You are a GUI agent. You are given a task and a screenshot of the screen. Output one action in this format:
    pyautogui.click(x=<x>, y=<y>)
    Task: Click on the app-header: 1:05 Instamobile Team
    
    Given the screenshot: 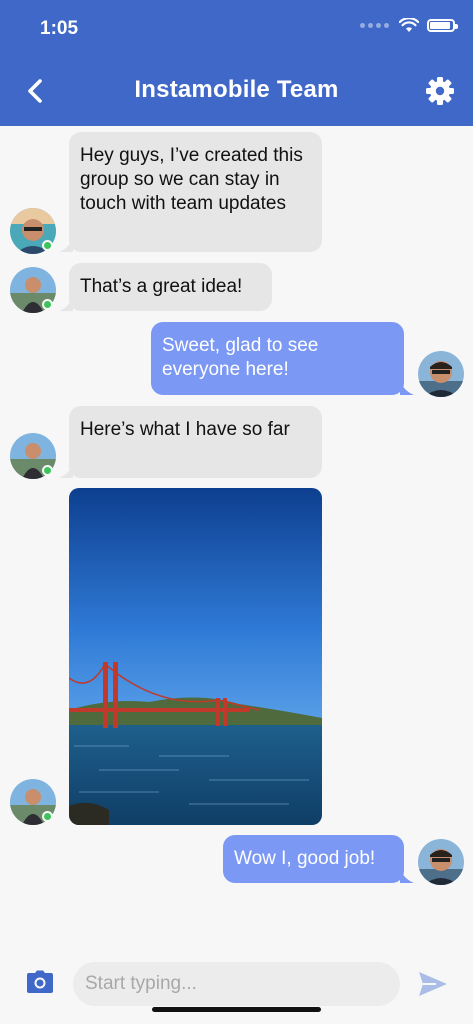 What is the action you would take?
    pyautogui.click(x=236, y=63)
    